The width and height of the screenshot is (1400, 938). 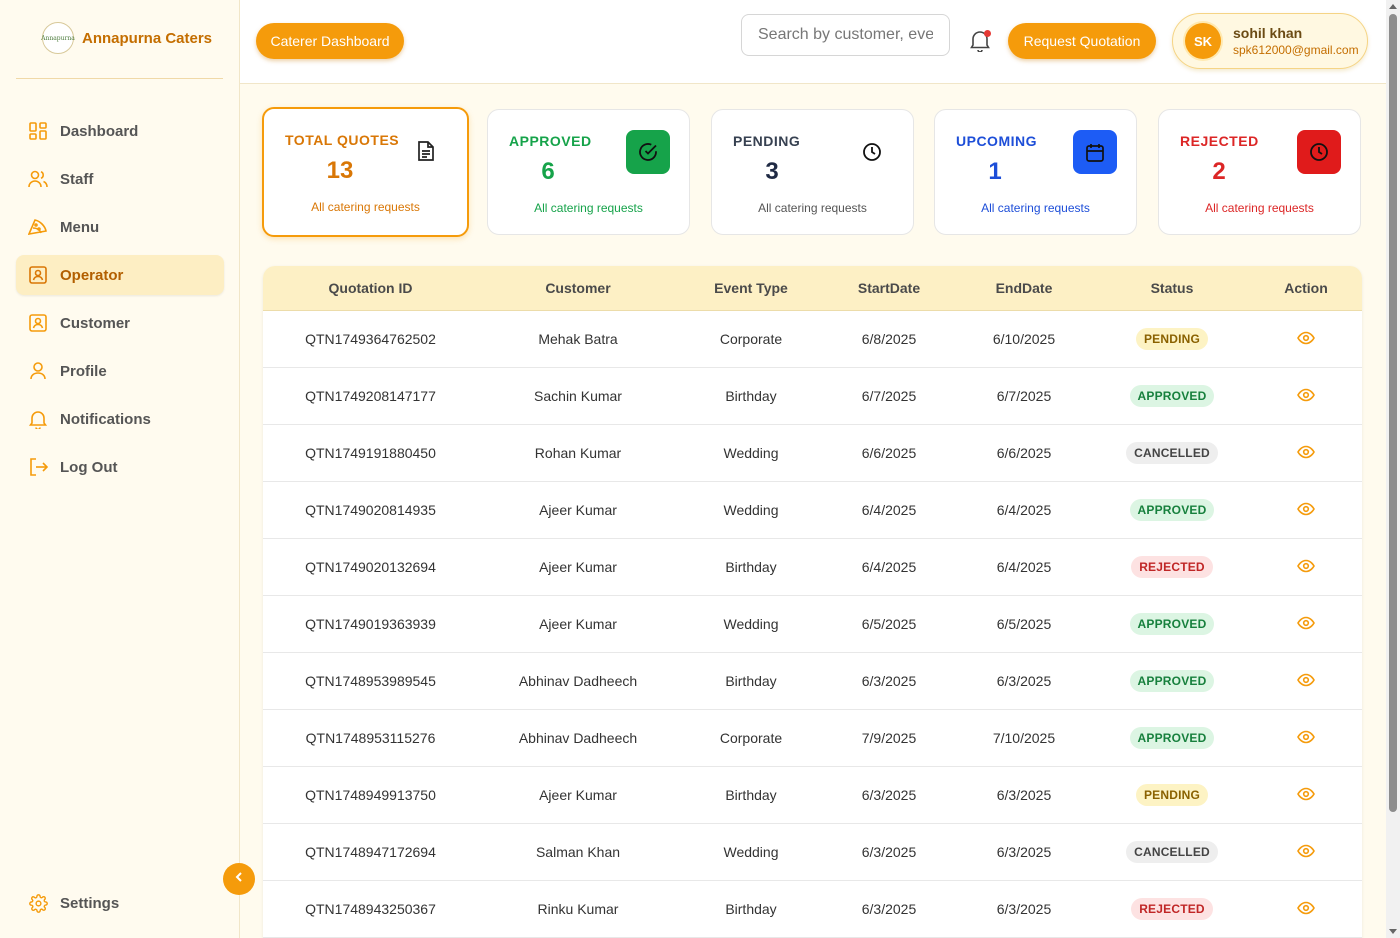 What do you see at coordinates (1393, 413) in the screenshot?
I see `scroll-thumb` at bounding box center [1393, 413].